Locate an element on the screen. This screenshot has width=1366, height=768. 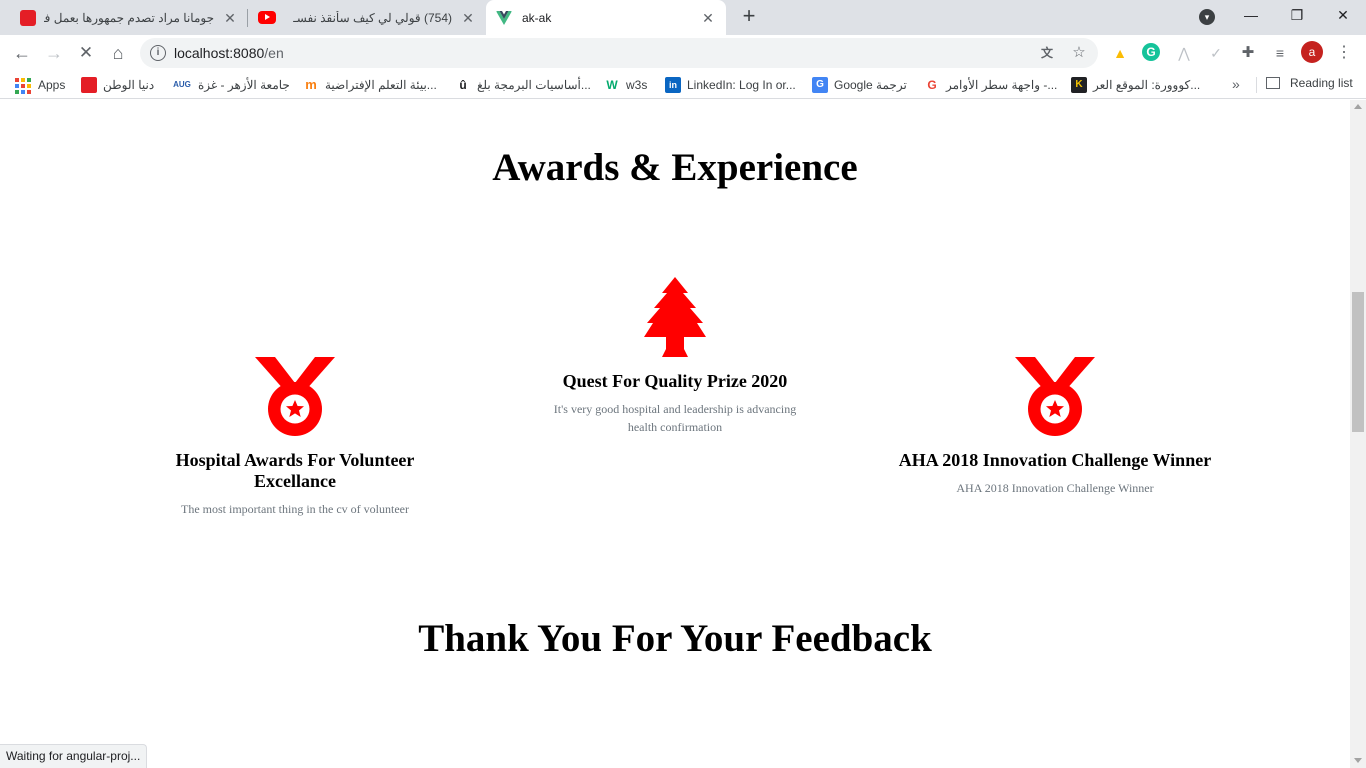
url-path: /en is located at coordinates (274, 53).